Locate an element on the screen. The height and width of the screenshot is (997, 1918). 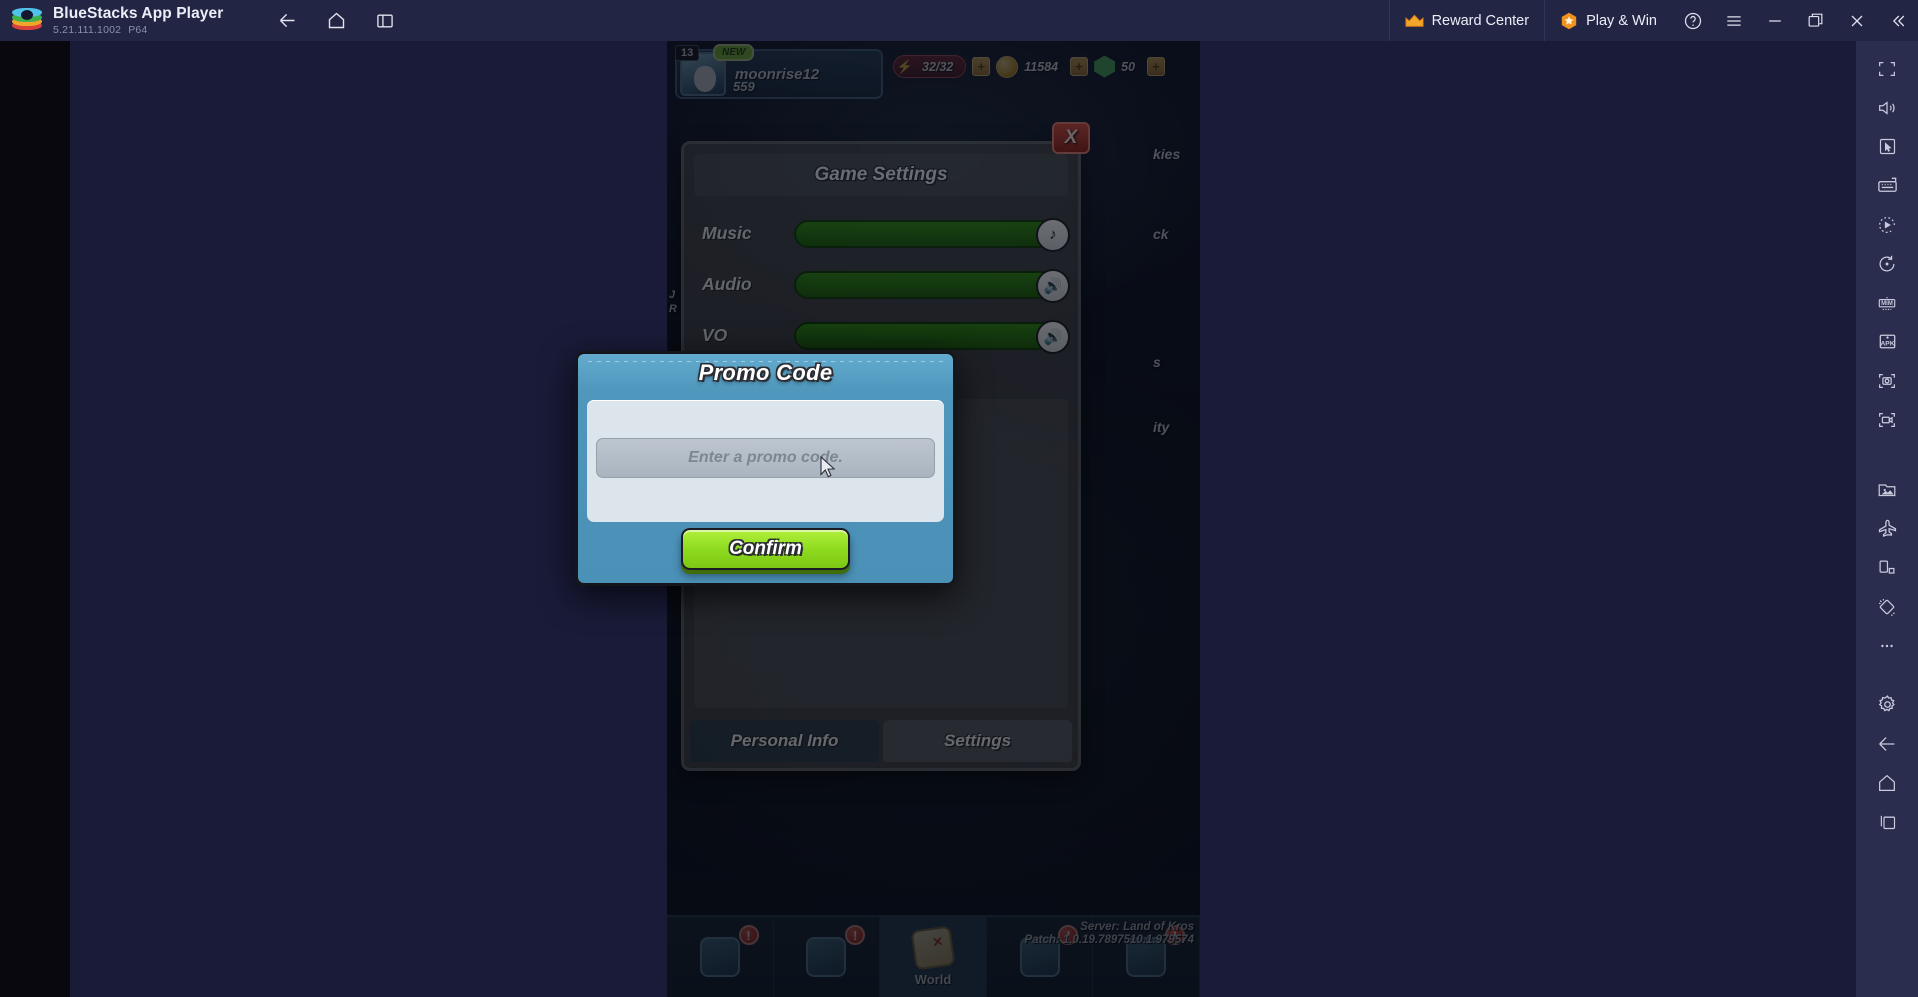
settings-button is located at coordinates (1887, 704).